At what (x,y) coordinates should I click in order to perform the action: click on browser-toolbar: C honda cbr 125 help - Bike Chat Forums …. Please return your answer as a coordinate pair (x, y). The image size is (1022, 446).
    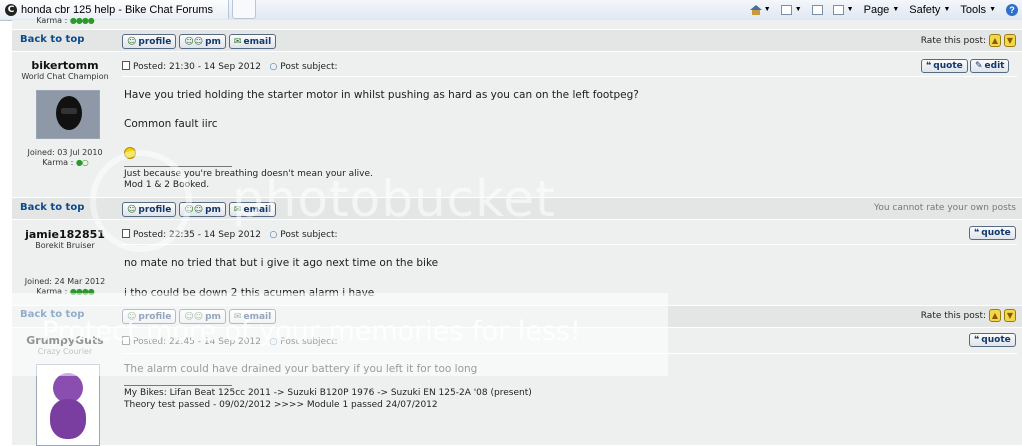
    Looking at the image, I should click on (511, 10).